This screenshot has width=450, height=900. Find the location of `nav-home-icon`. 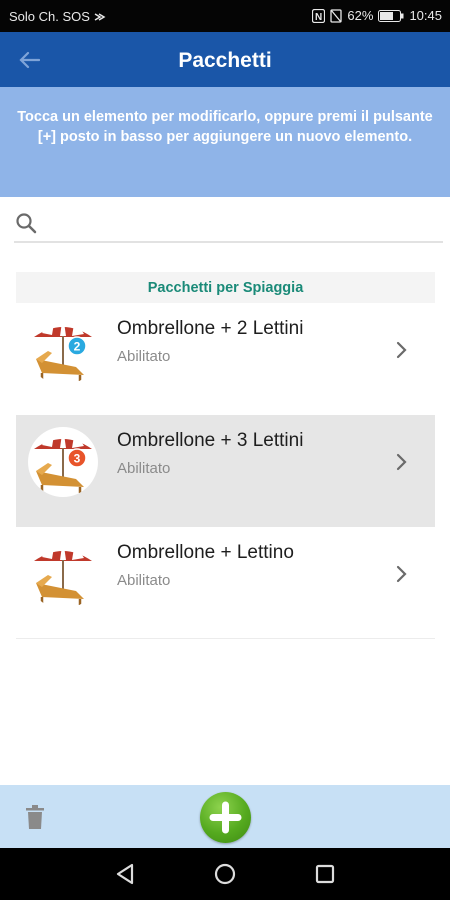

nav-home-icon is located at coordinates (225, 874).